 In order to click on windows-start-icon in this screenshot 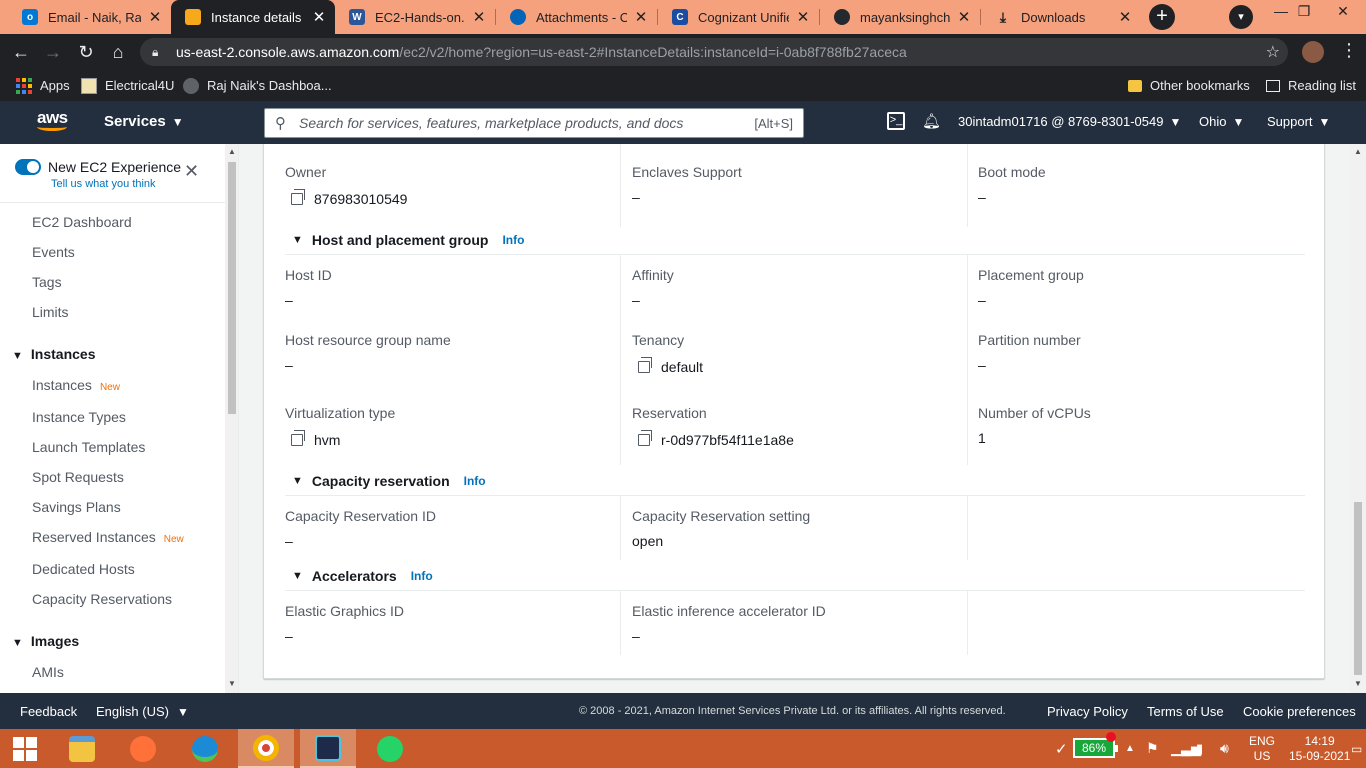, I will do `click(25, 748)`.